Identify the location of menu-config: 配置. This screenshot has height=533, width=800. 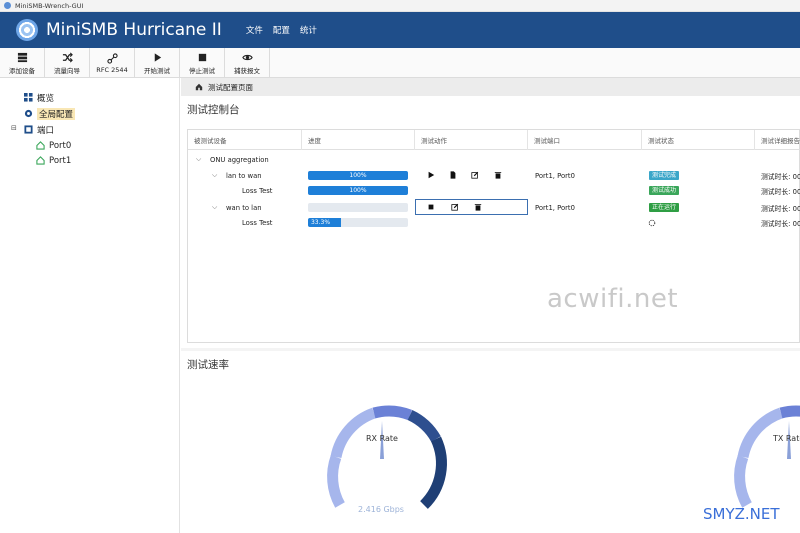
(281, 30).